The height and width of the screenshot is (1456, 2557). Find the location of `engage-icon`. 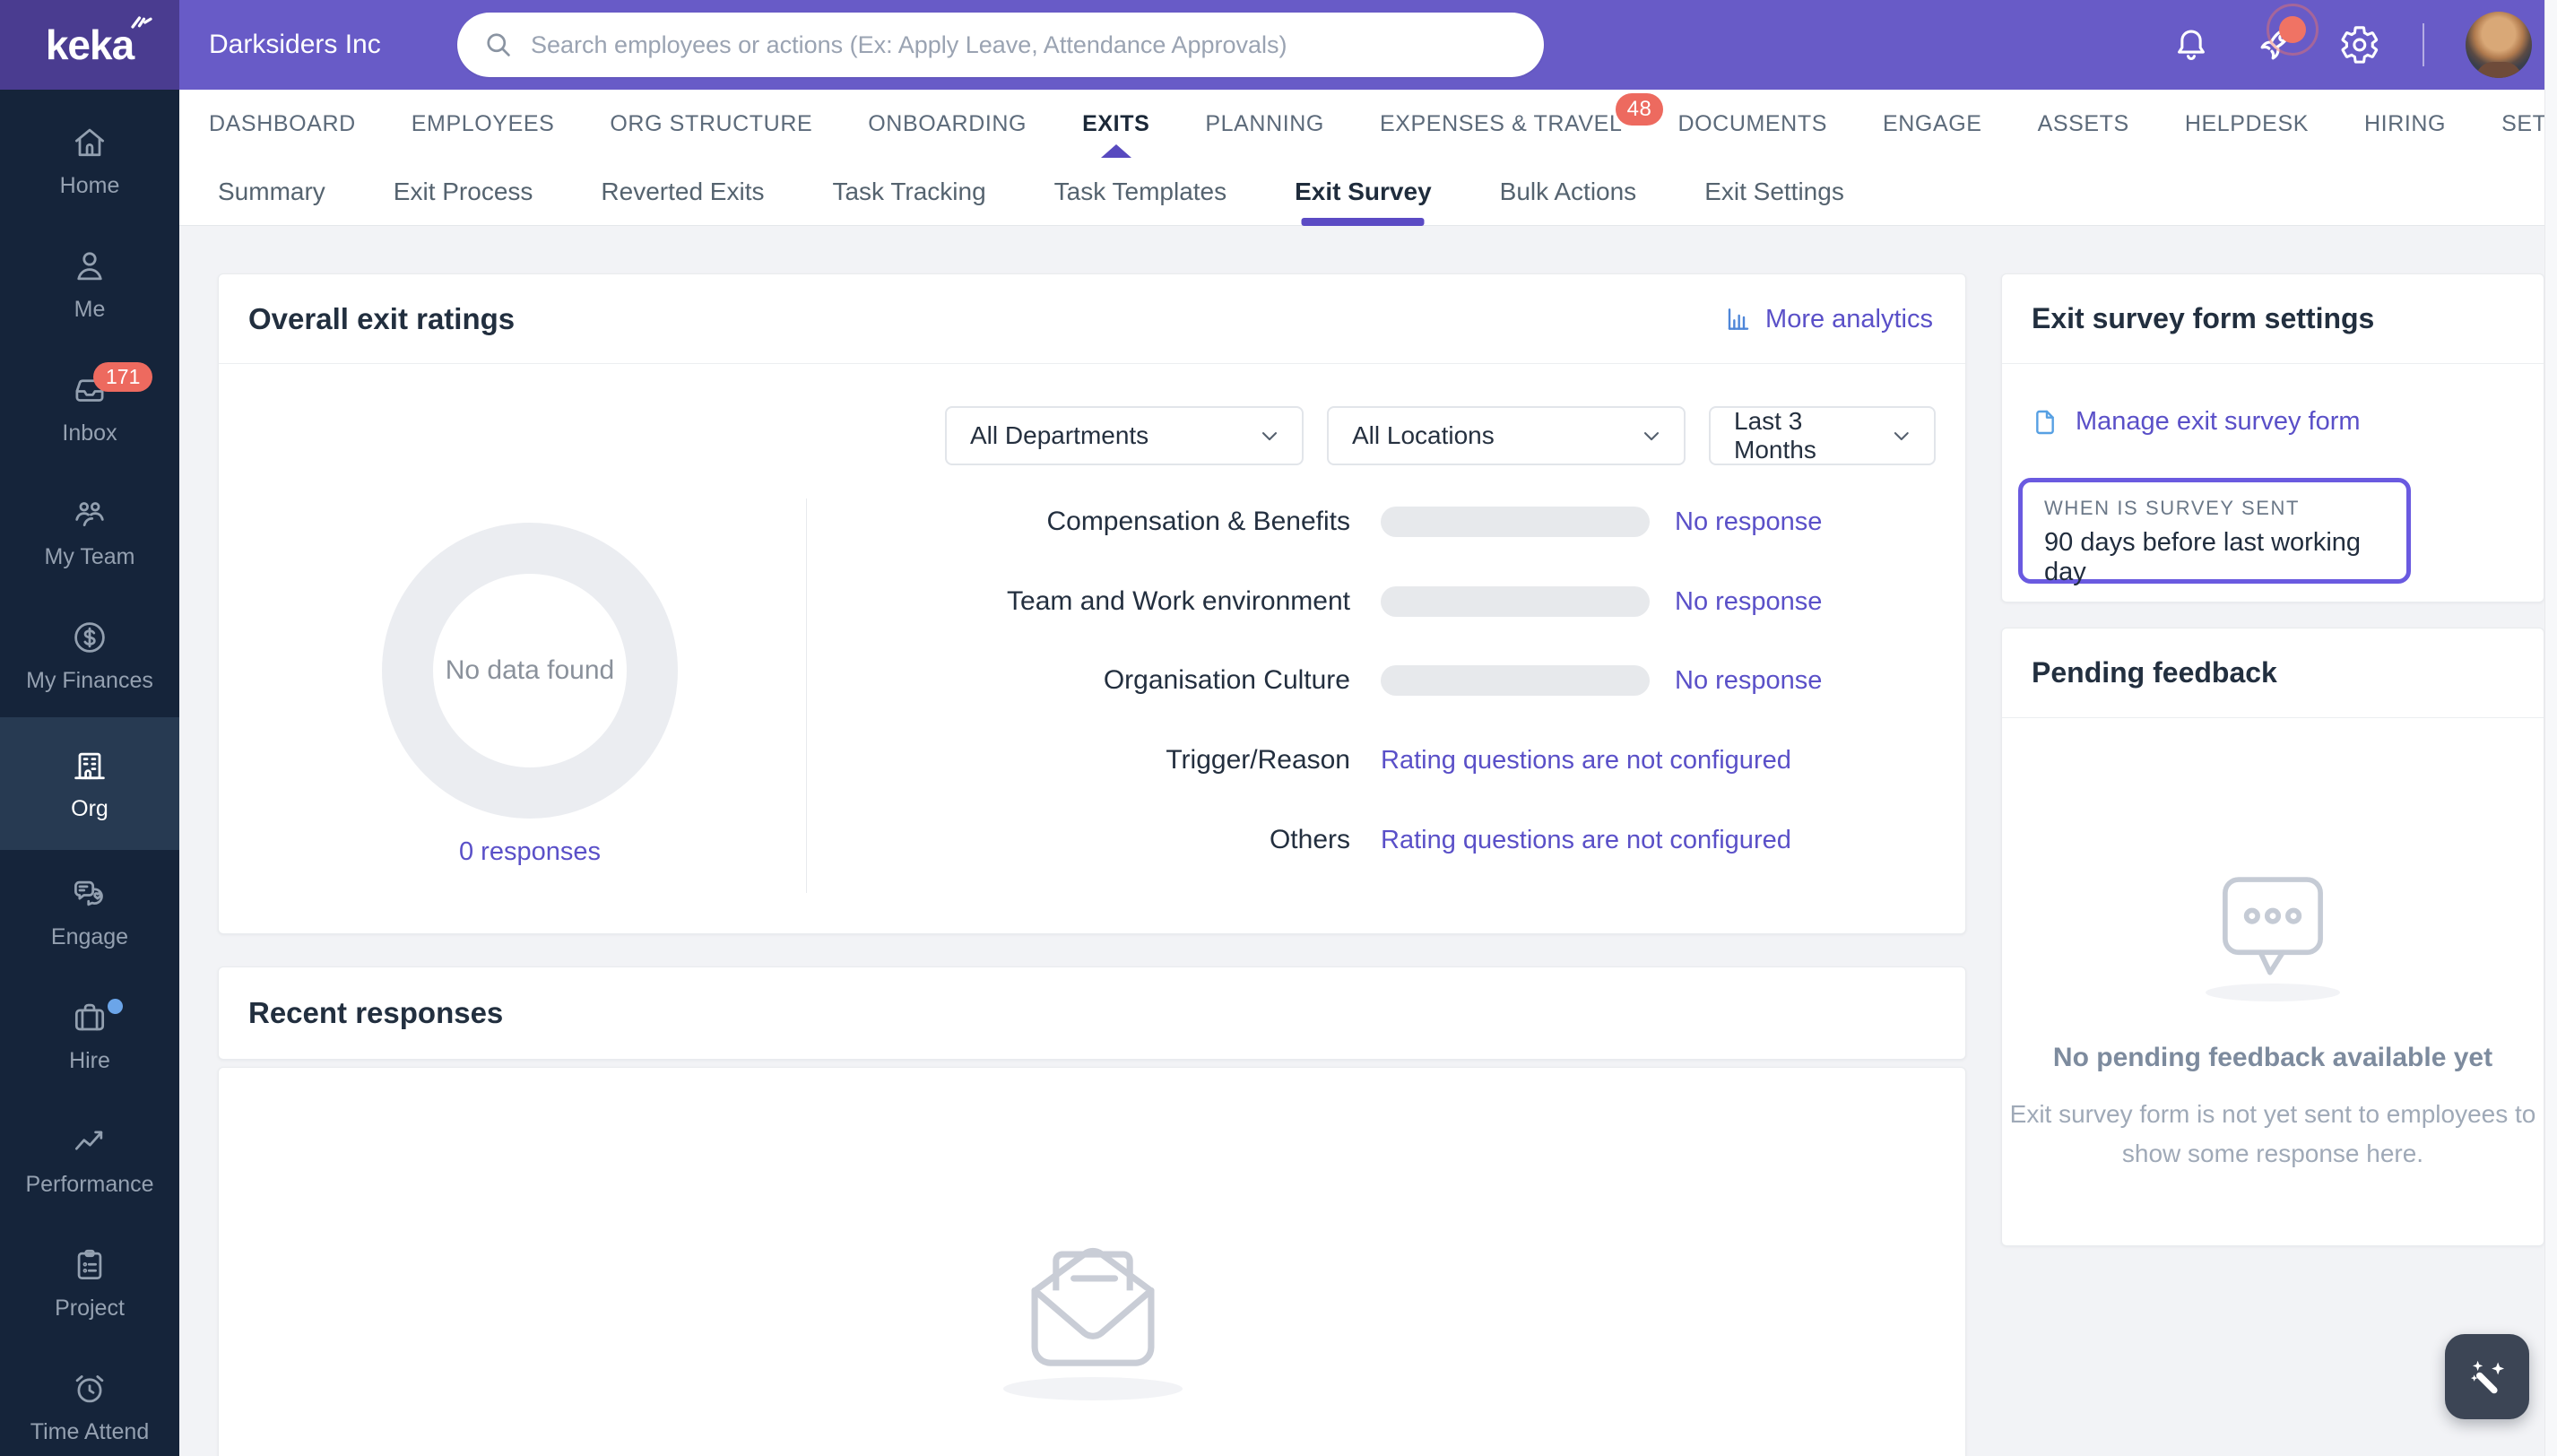

engage-icon is located at coordinates (88, 893).